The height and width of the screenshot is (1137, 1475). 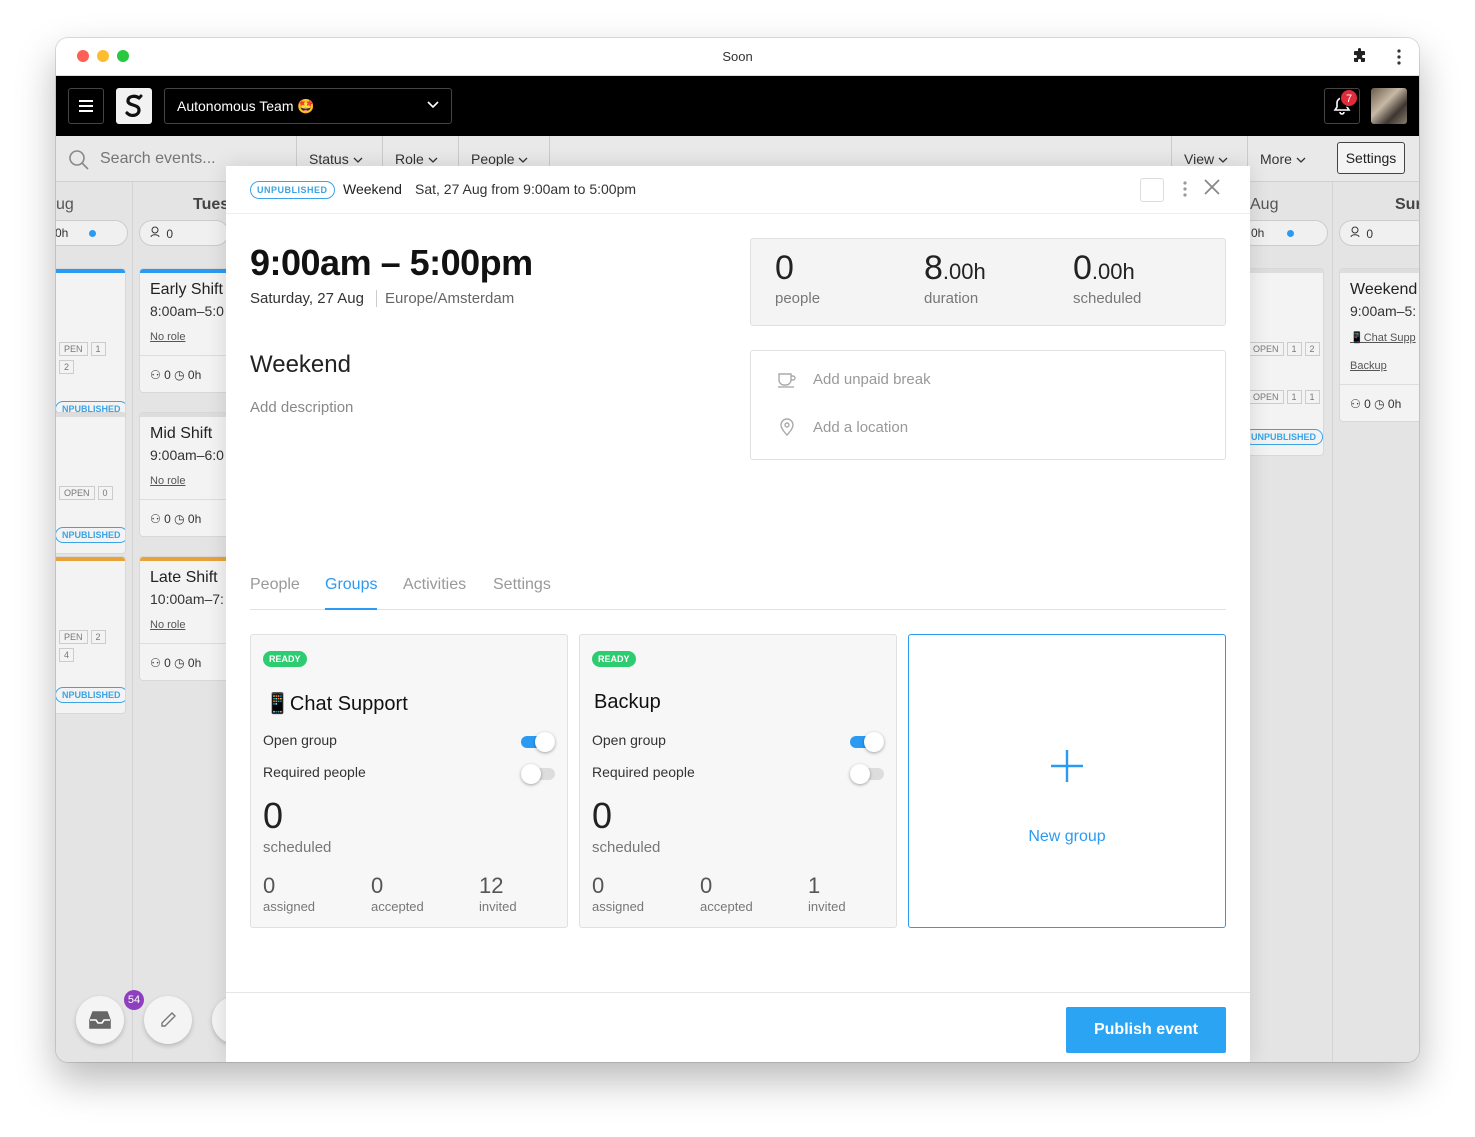 What do you see at coordinates (297, 847) in the screenshot?
I see `scheduled-label: scheduled` at bounding box center [297, 847].